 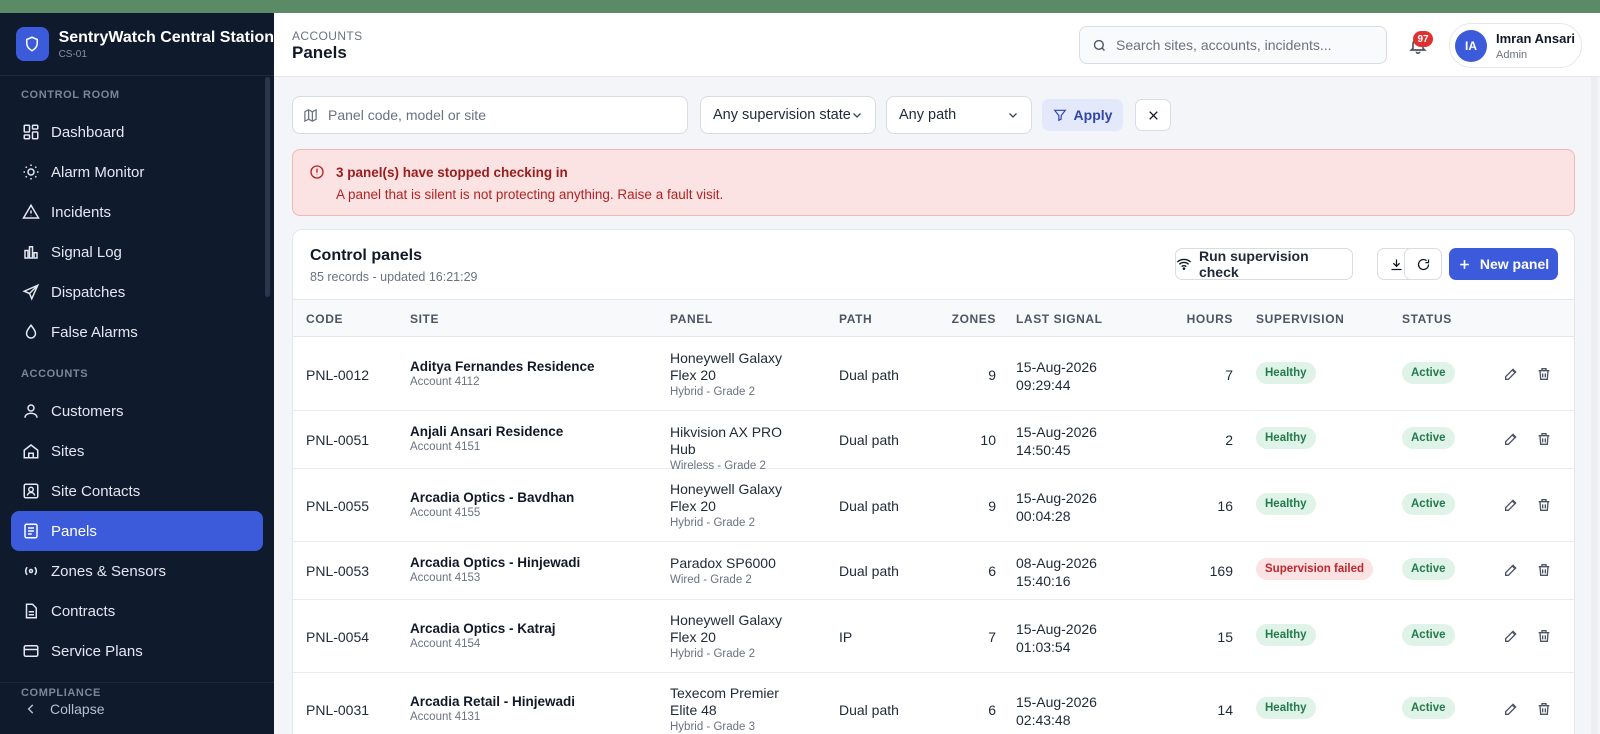 I want to click on main-scrollbar, so click(x=1594, y=405).